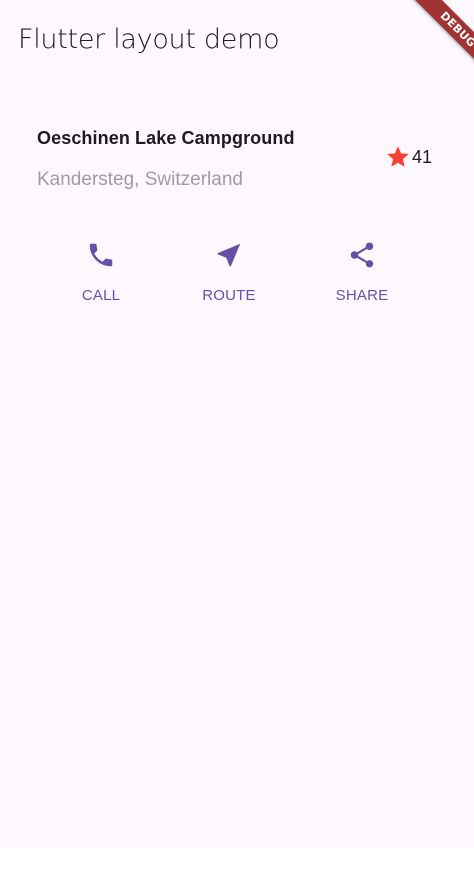 The image size is (474, 887). What do you see at coordinates (441, 39) in the screenshot?
I see `debug-banner-label: DEBUG` at bounding box center [441, 39].